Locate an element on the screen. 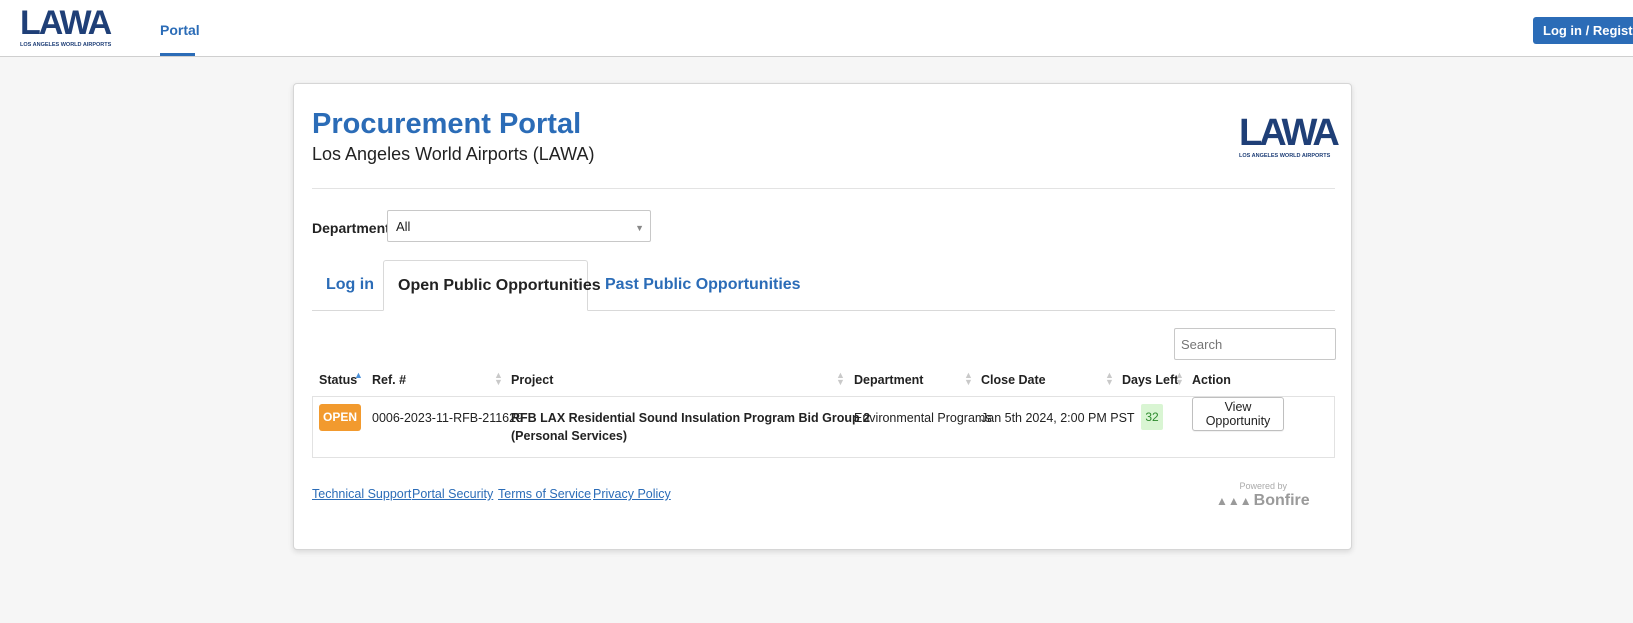  lawa-logo: LAWA LOS ANGELES WORLD AIRPORTS is located at coordinates (66, 28).